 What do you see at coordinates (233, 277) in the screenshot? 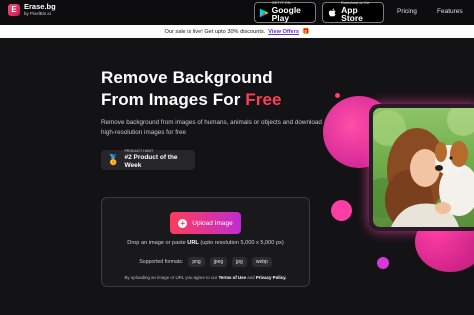
I see `terms-of-use-link: Terms of Use` at bounding box center [233, 277].